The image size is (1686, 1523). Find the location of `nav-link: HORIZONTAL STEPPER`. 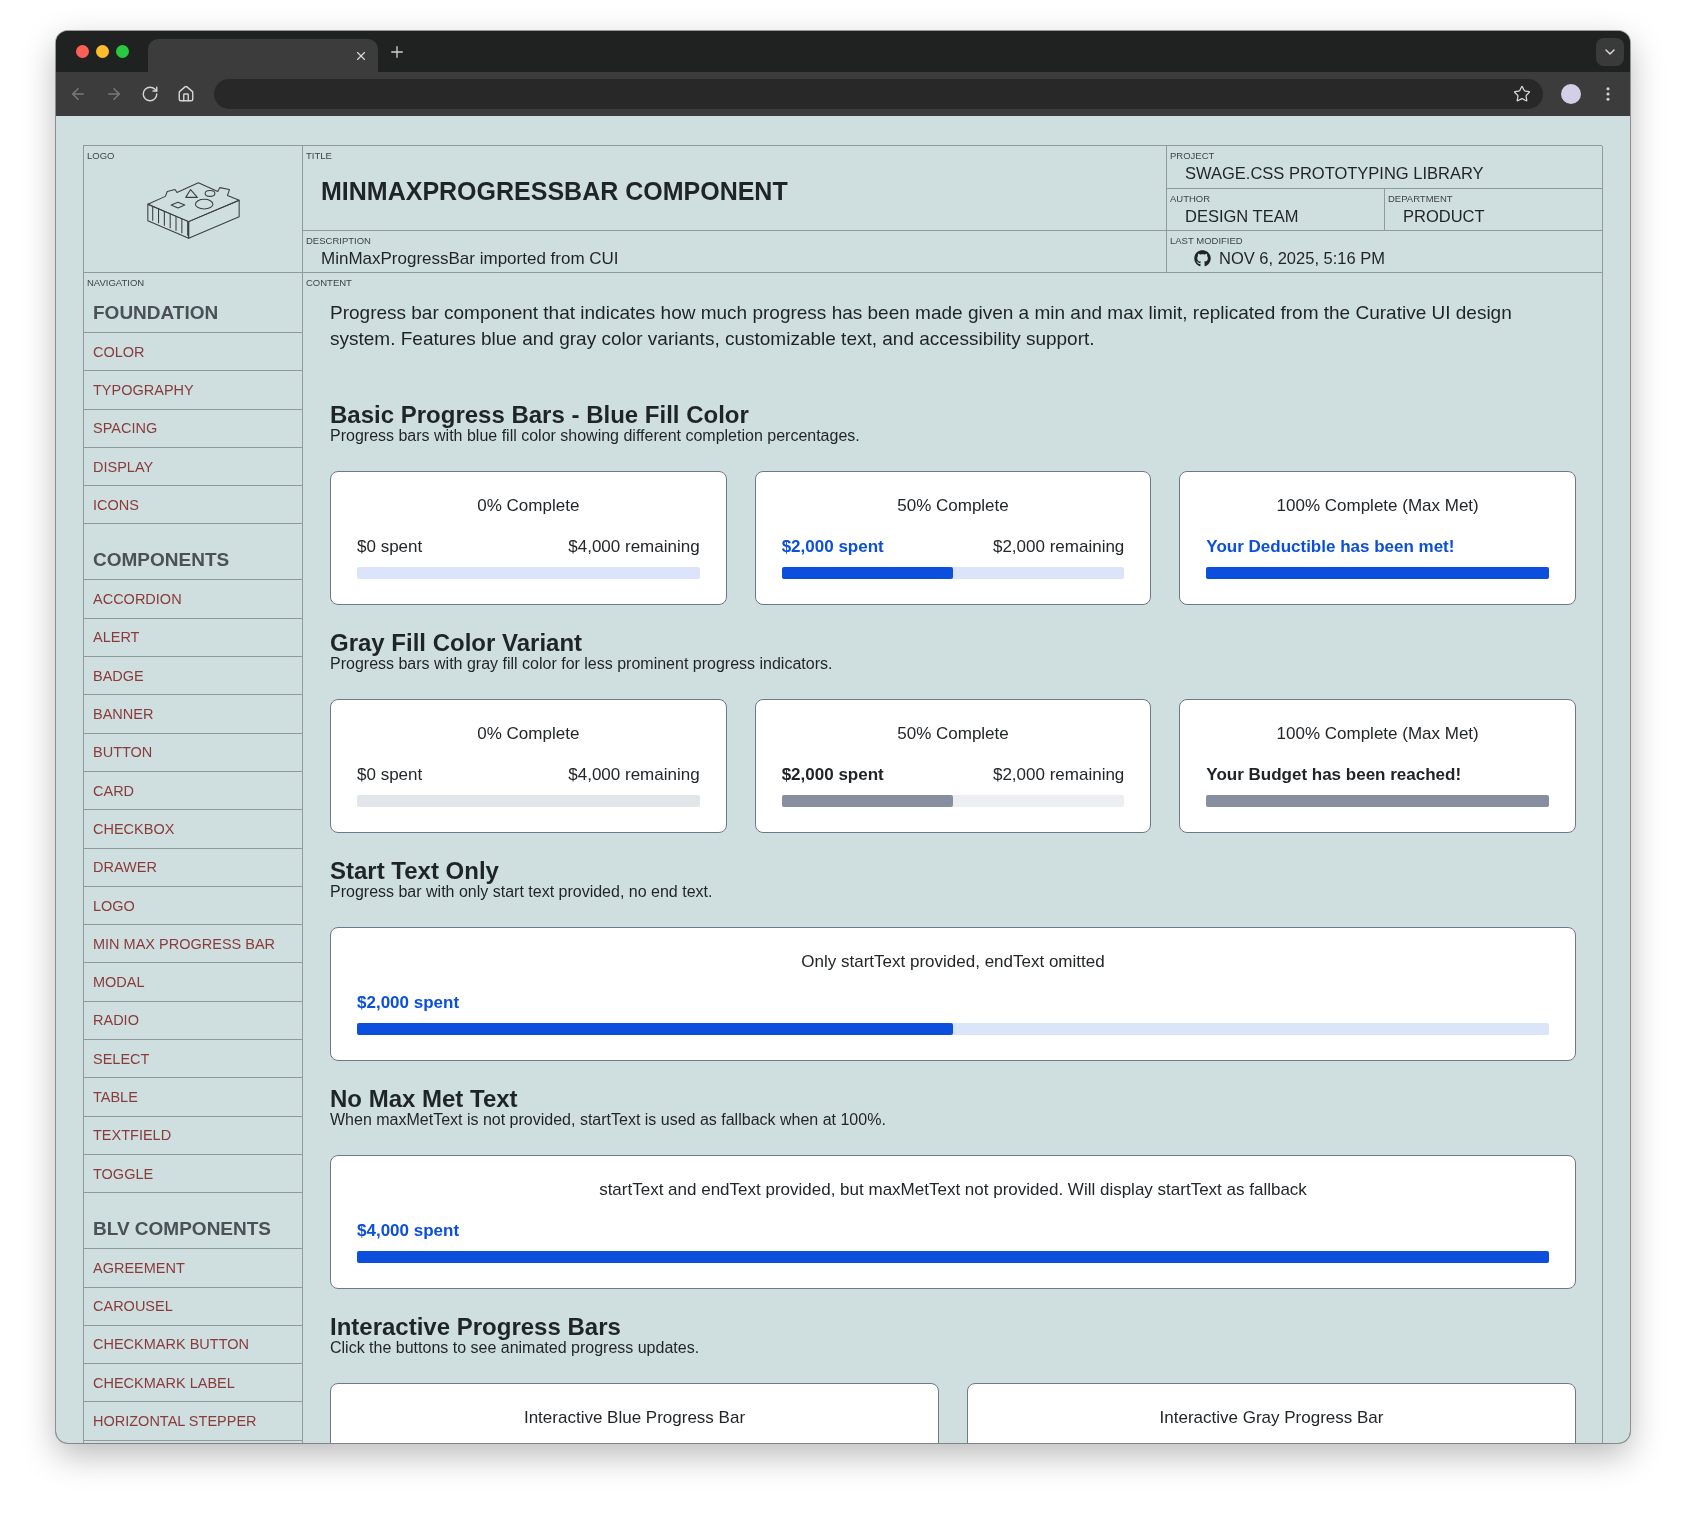

nav-link: HORIZONTAL STEPPER is located at coordinates (193, 1421).